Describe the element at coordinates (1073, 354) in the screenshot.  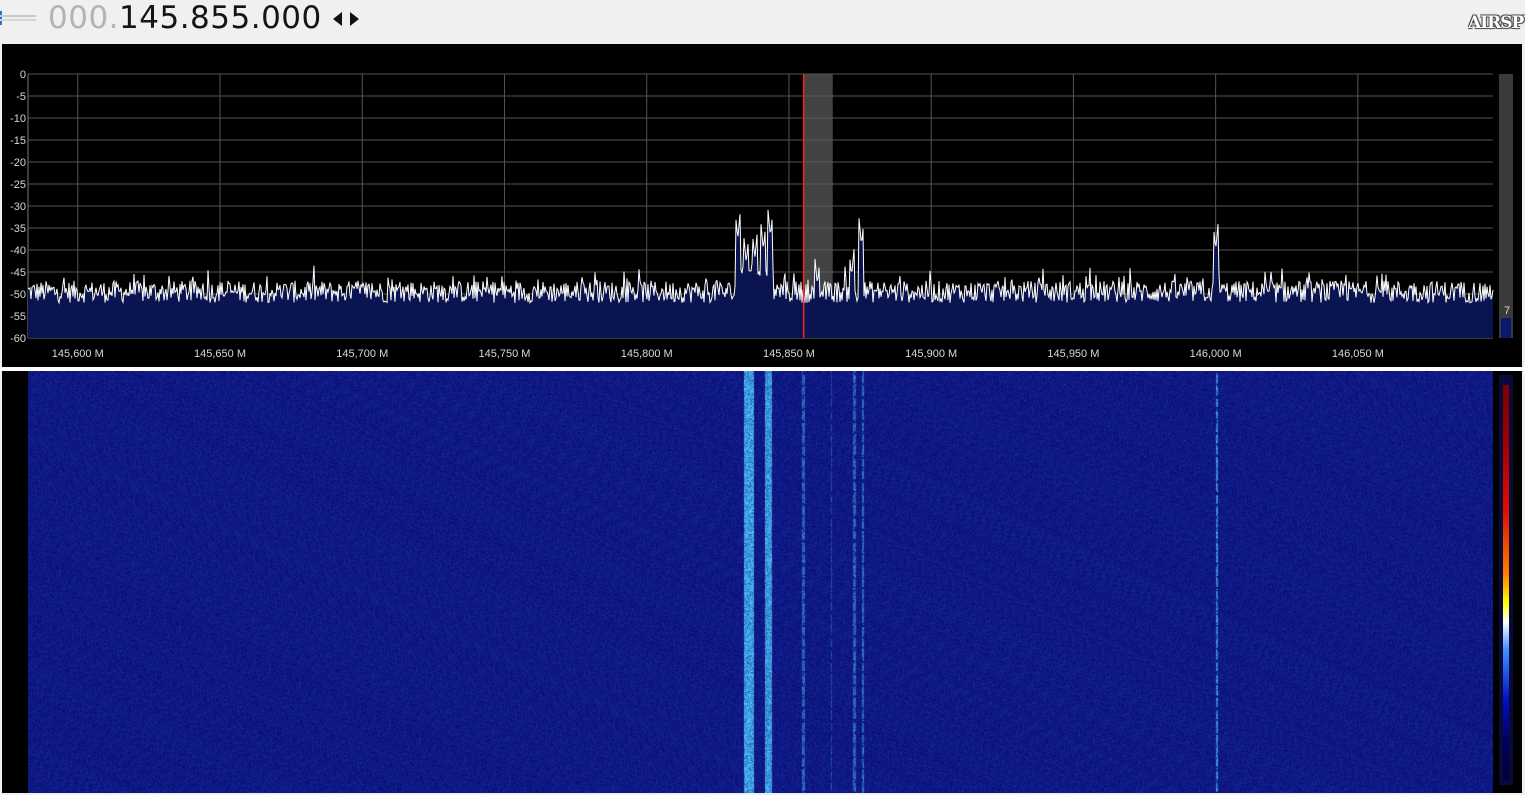
I see `freq-tick-label: 145,950 M` at that location.